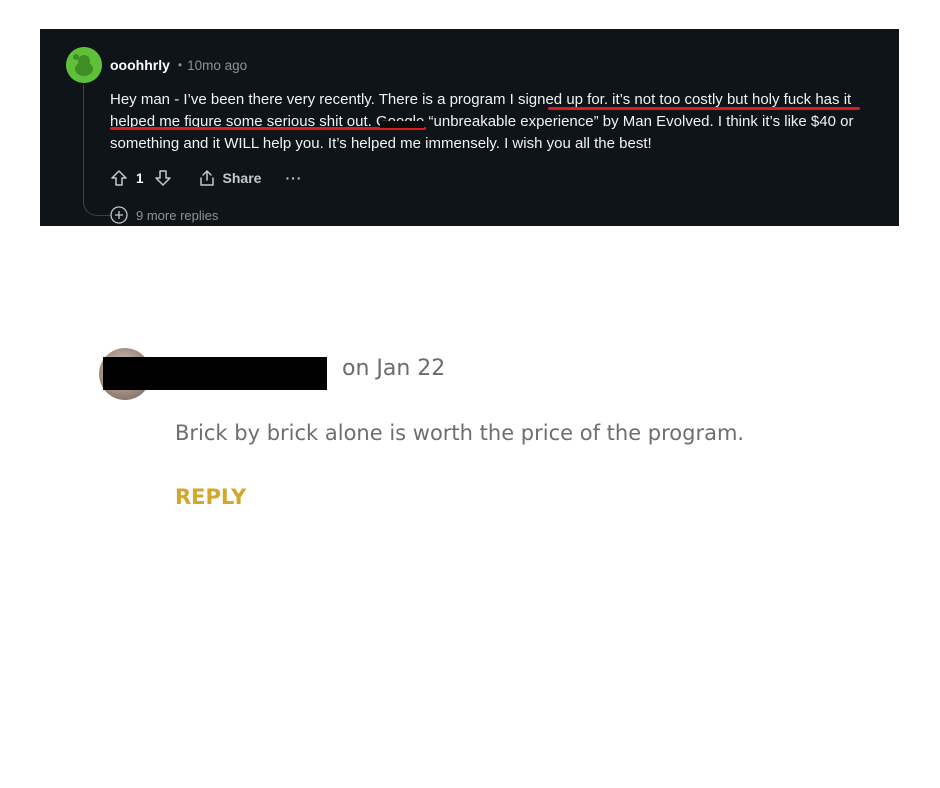 This screenshot has height=788, width=940. Describe the element at coordinates (119, 178) in the screenshot. I see `upvote-icon` at that location.